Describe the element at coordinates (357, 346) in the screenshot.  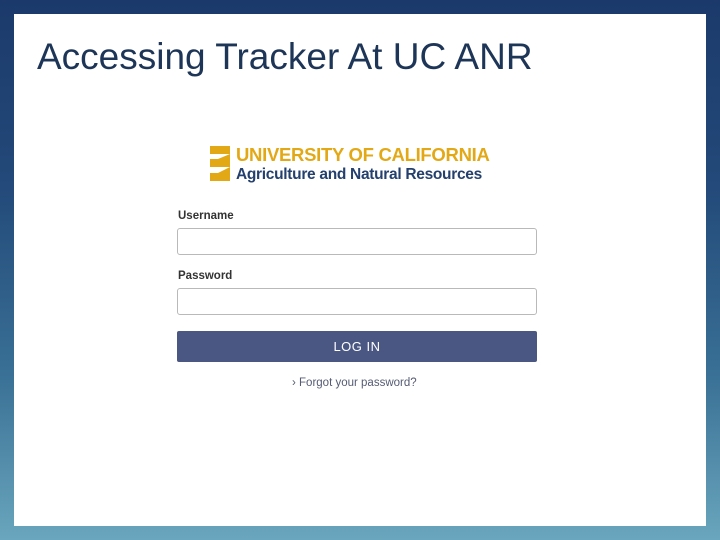
I see `login-button: LOG IN` at that location.